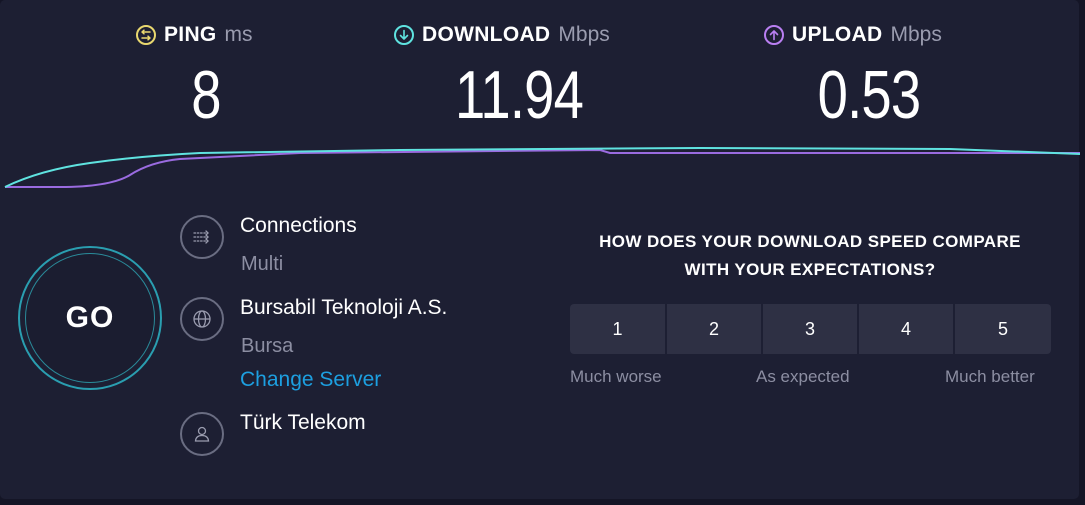 The image size is (1085, 505). Describe the element at coordinates (146, 35) in the screenshot. I see `ping-icon` at that location.